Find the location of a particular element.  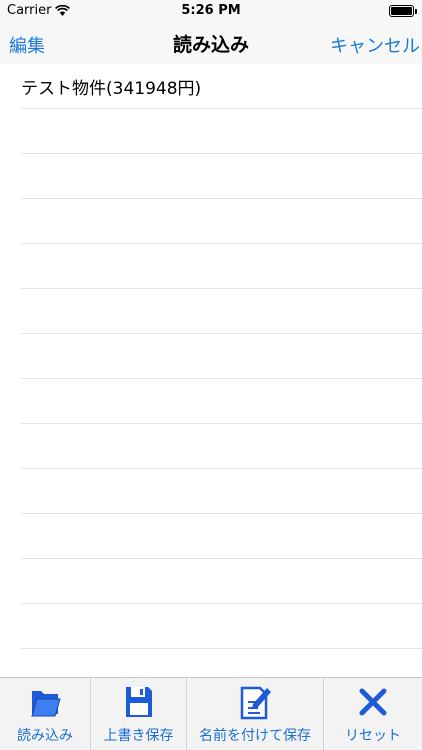

close-x-icon is located at coordinates (373, 702).